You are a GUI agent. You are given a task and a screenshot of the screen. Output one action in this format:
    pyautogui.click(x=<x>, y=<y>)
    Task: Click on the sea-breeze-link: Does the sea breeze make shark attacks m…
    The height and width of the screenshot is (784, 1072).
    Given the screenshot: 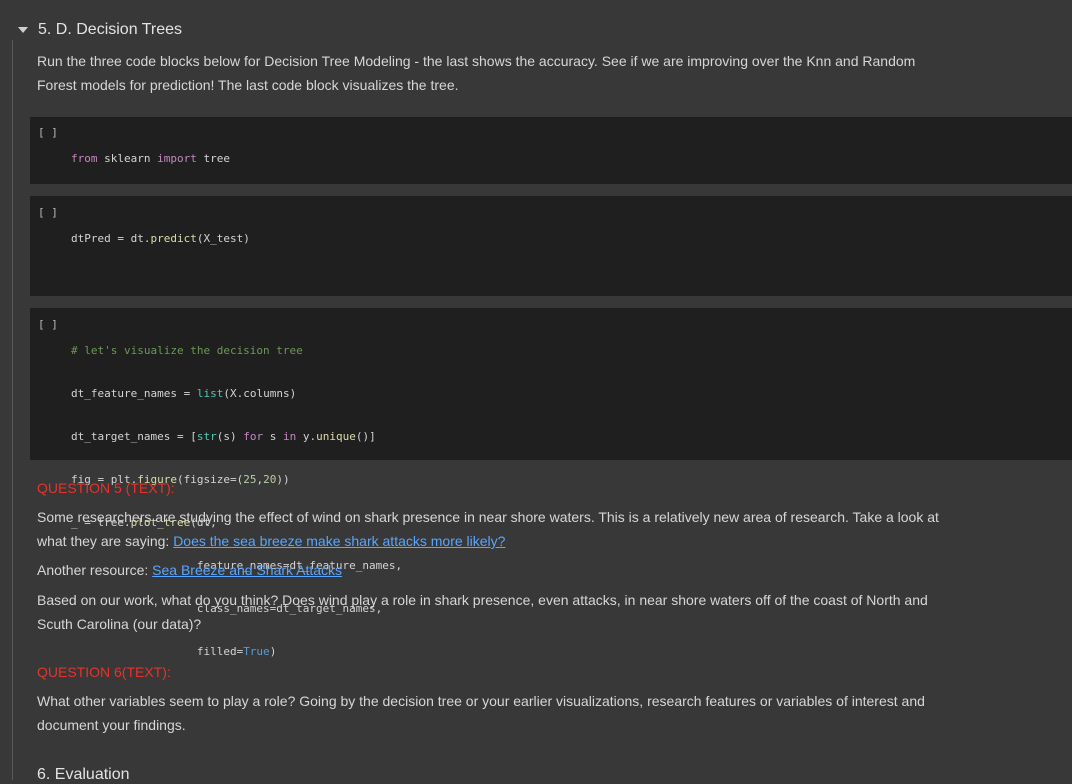 What is the action you would take?
    pyautogui.click(x=339, y=541)
    